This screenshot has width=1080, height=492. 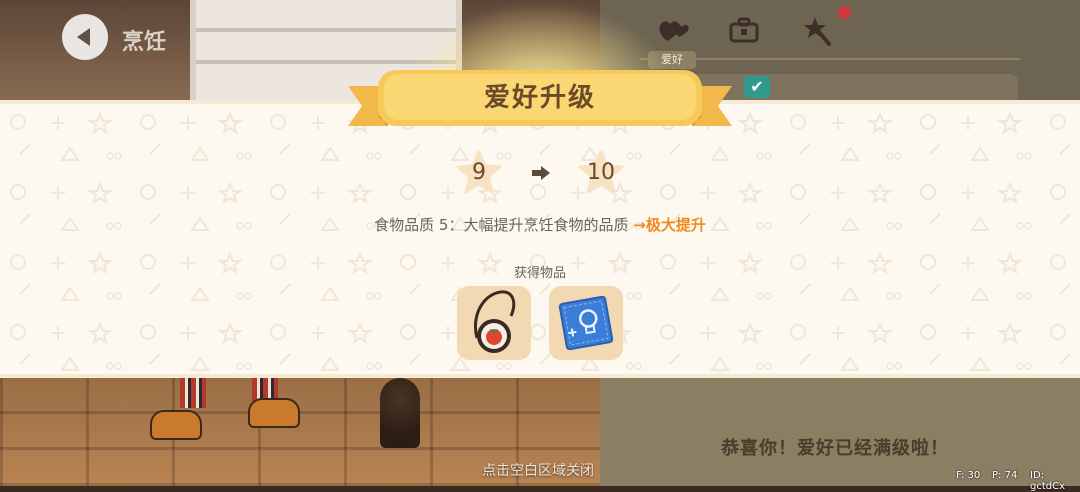 What do you see at coordinates (601, 172) in the screenshot?
I see `level-to: 10` at bounding box center [601, 172].